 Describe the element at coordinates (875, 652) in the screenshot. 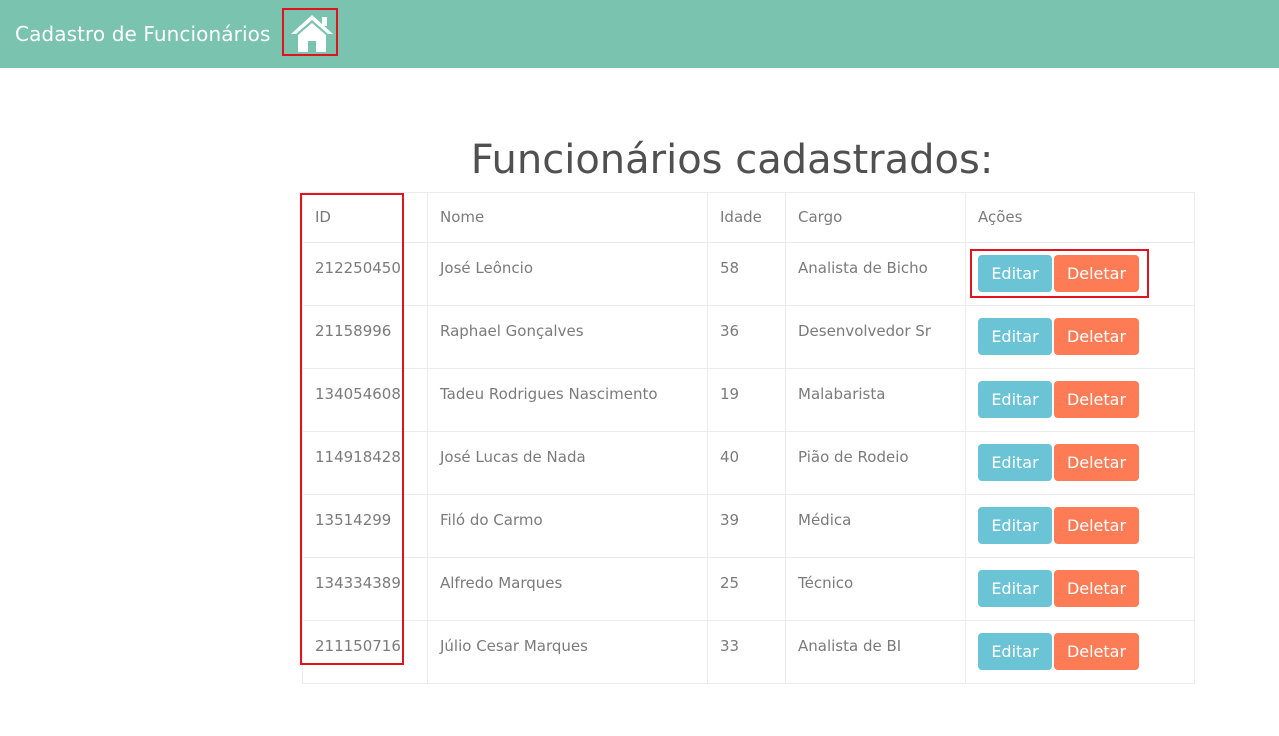

I see `cell-cargo: Analista de BI` at that location.